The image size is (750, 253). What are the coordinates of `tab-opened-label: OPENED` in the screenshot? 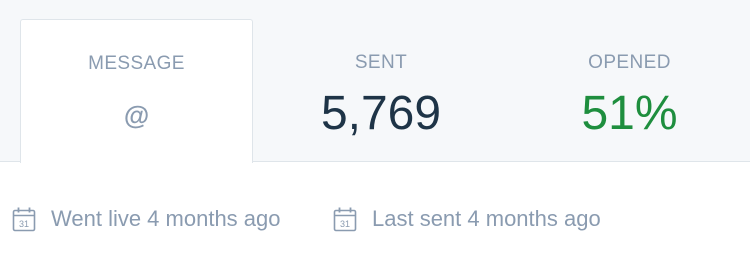 It's located at (629, 62).